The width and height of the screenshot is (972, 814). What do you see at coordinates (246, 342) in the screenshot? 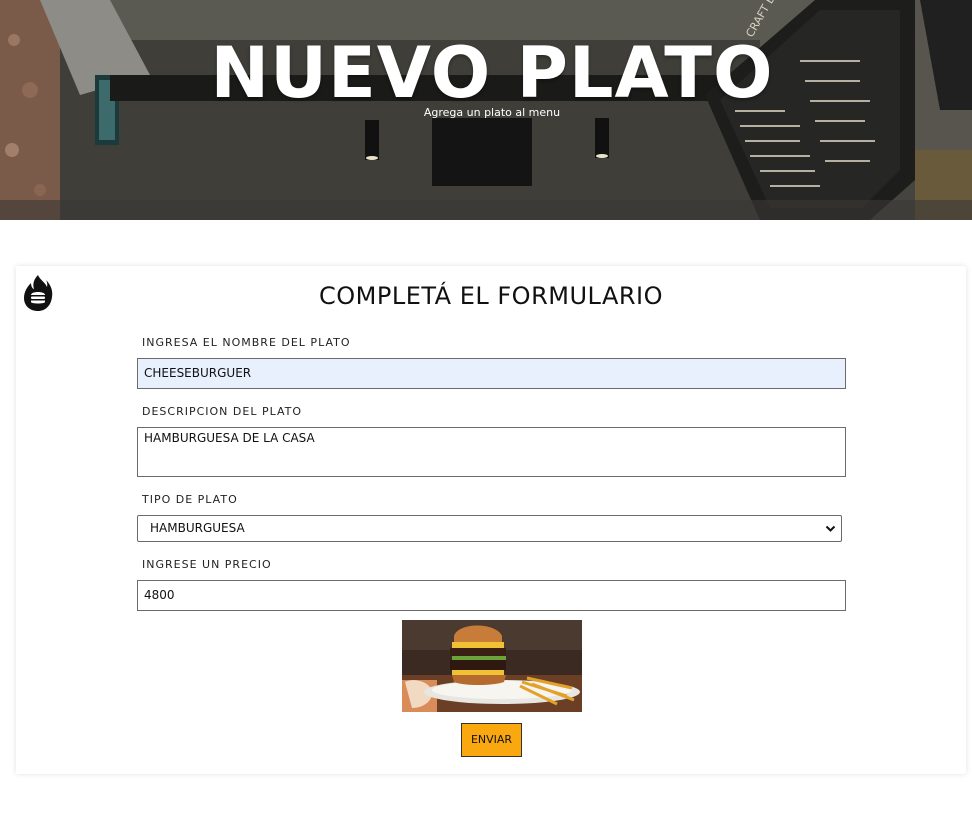
I see `dish-name-label: INGRESA EL NOMBRE DEL PLATO` at bounding box center [246, 342].